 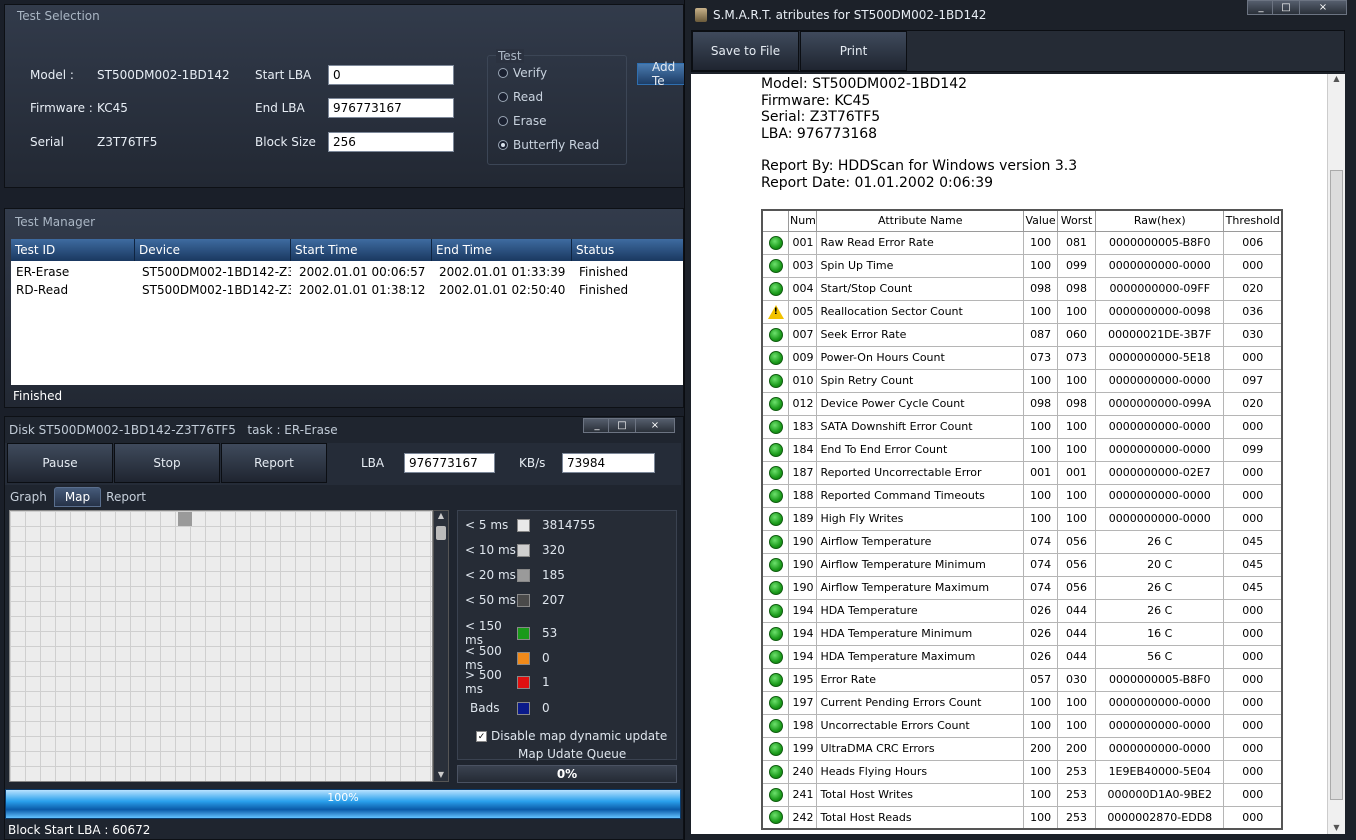 I want to click on pause-button: Pause, so click(x=60, y=463).